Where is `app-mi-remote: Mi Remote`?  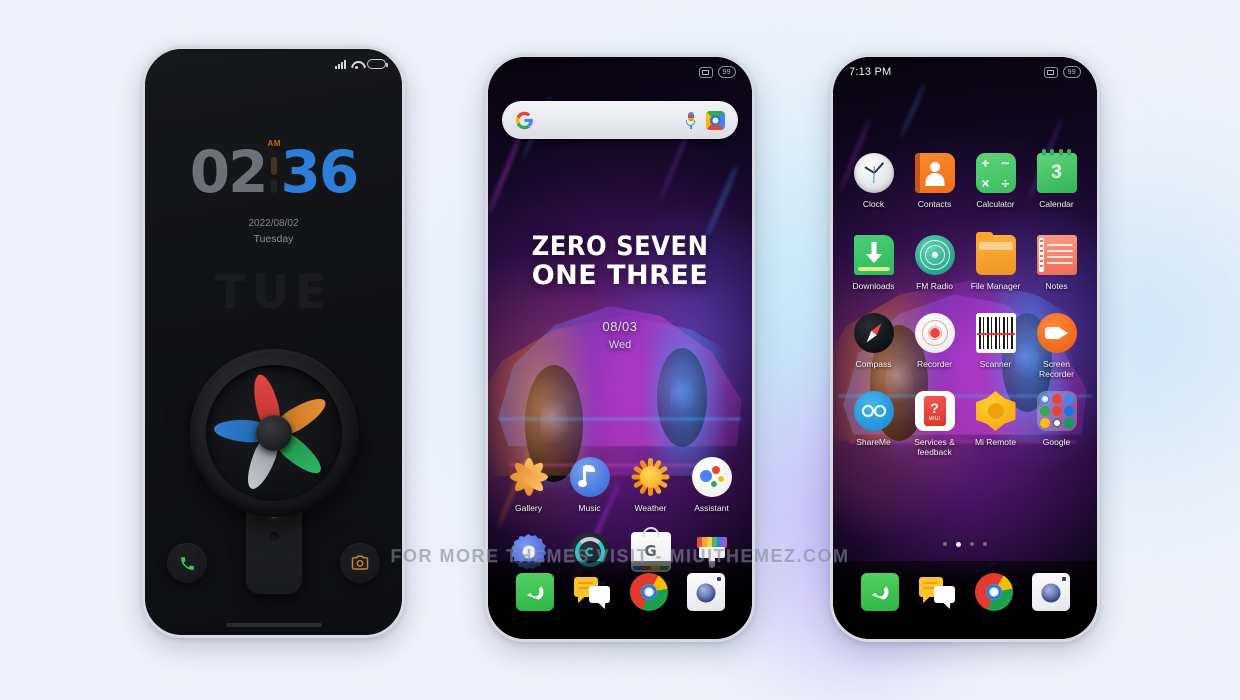 app-mi-remote: Mi Remote is located at coordinates (995, 424).